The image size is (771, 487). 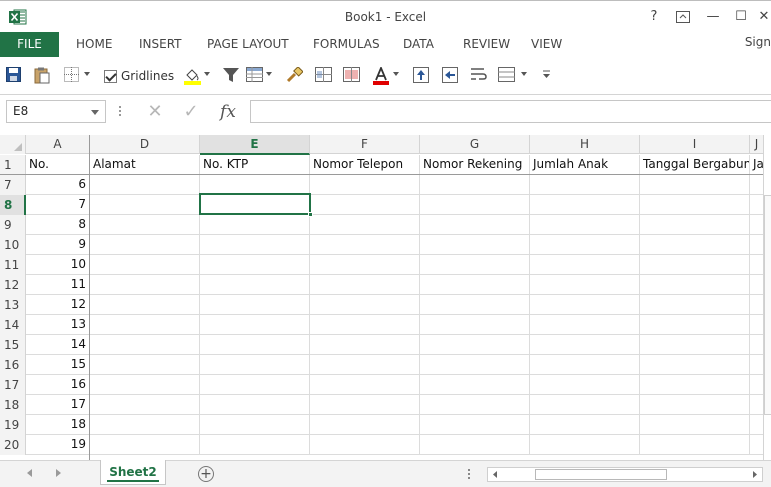 What do you see at coordinates (58, 425) in the screenshot?
I see `cell-no: 18` at bounding box center [58, 425].